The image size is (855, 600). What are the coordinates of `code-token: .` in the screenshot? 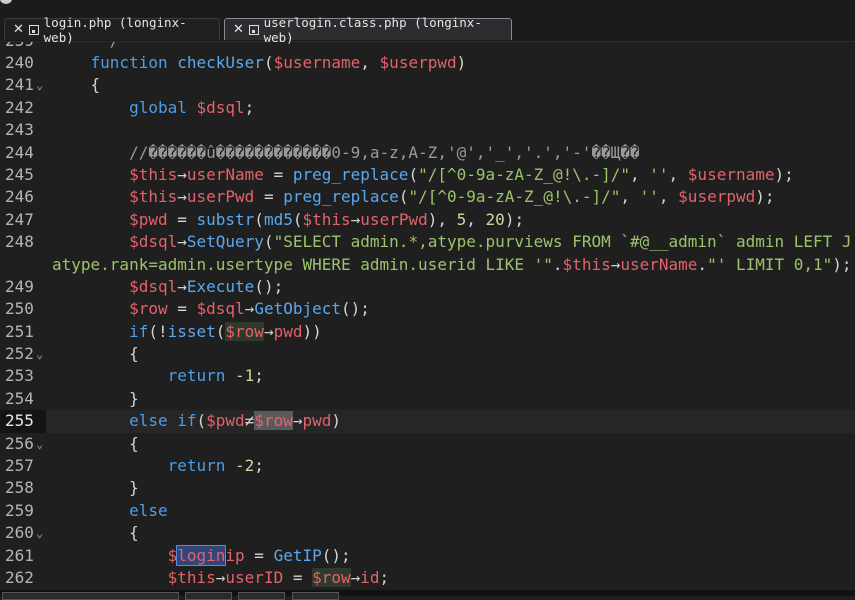 It's located at (702, 264).